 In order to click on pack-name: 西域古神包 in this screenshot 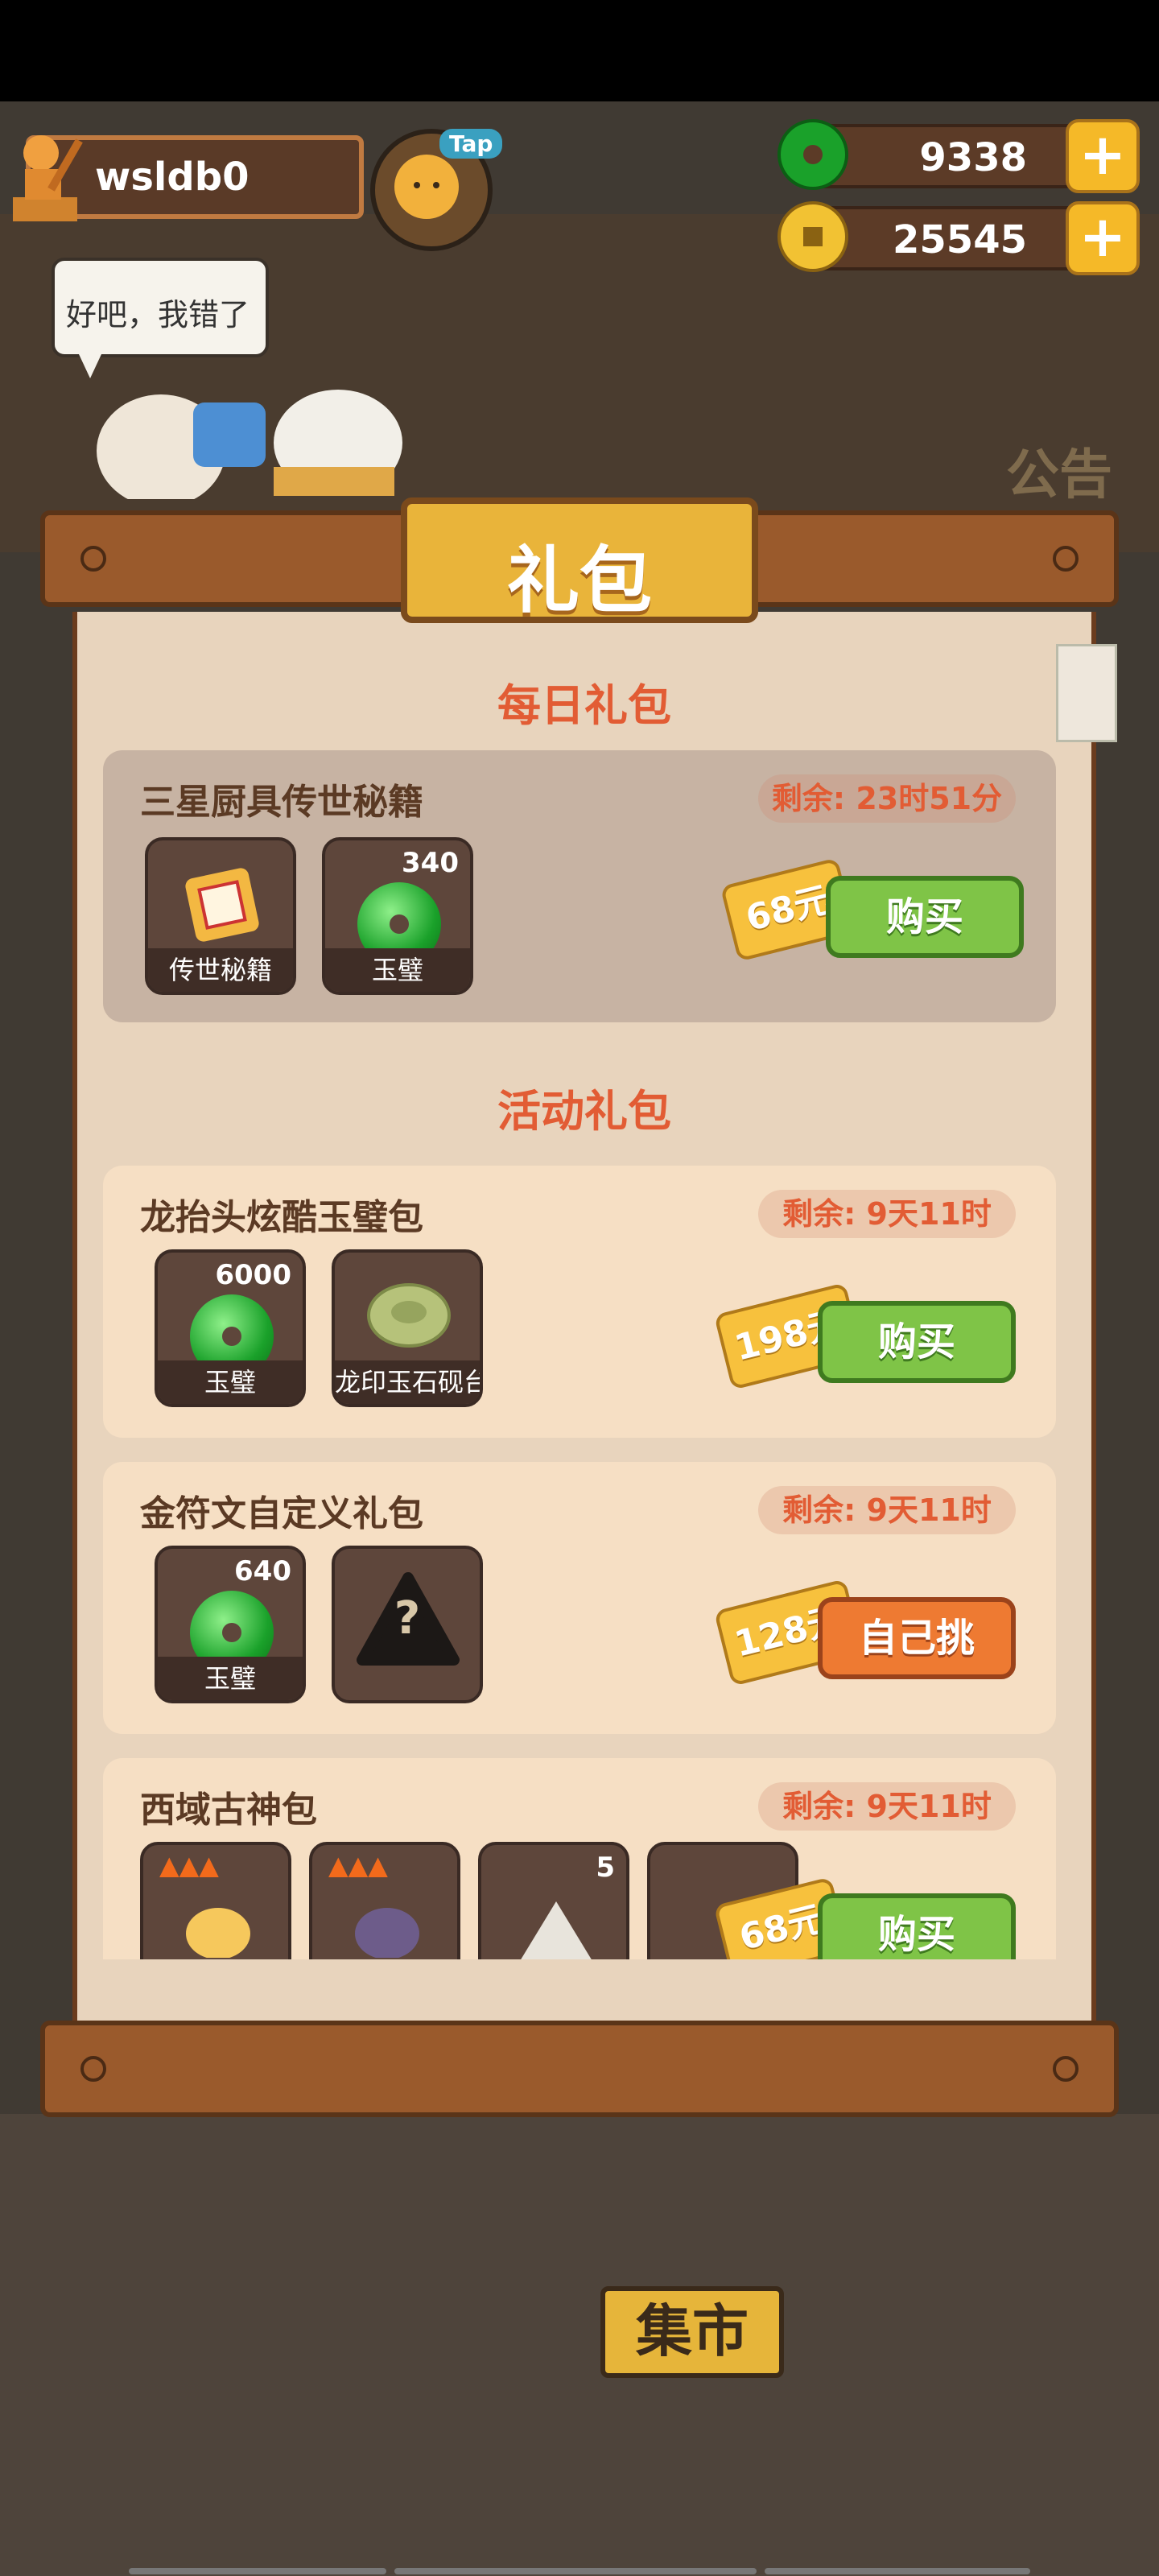, I will do `click(228, 1810)`.